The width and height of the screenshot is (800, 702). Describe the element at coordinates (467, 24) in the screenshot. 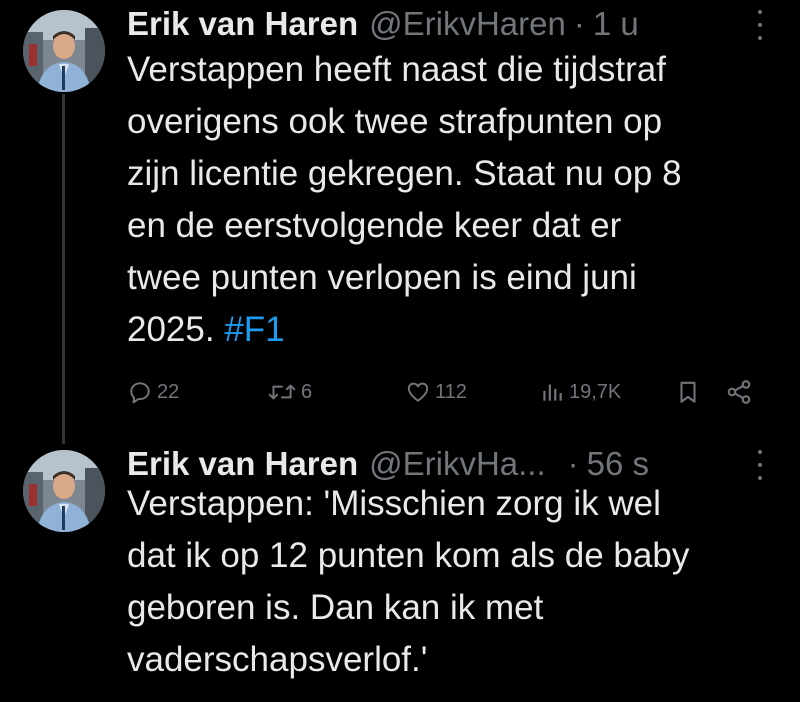

I see `author-handle: @ErikvHaren` at that location.